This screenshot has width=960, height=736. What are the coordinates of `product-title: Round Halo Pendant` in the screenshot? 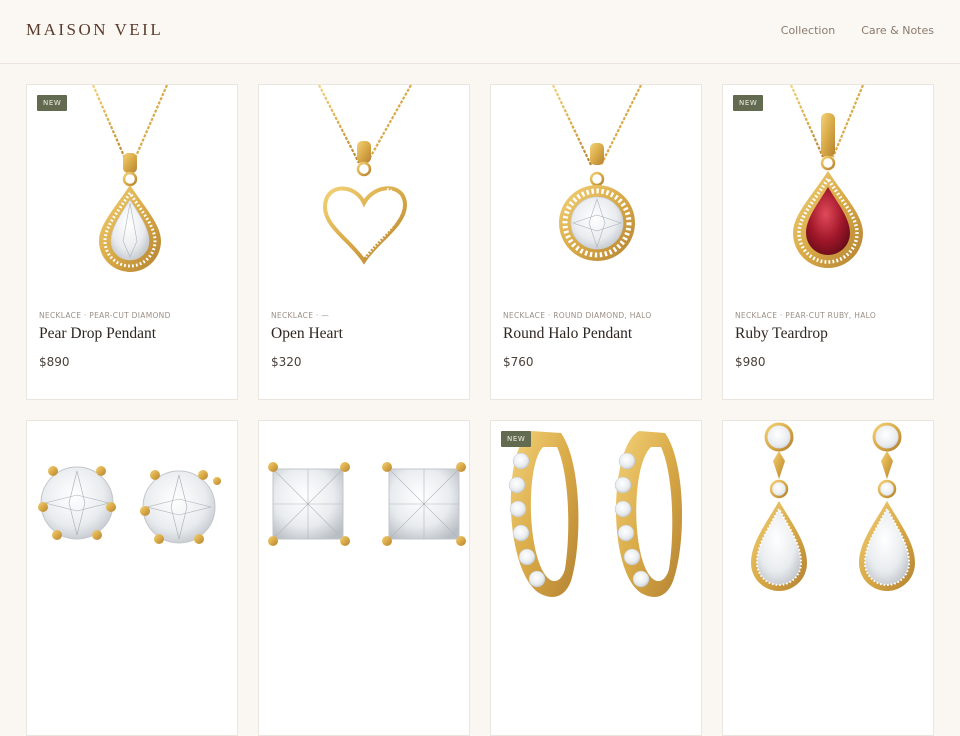 It's located at (567, 334).